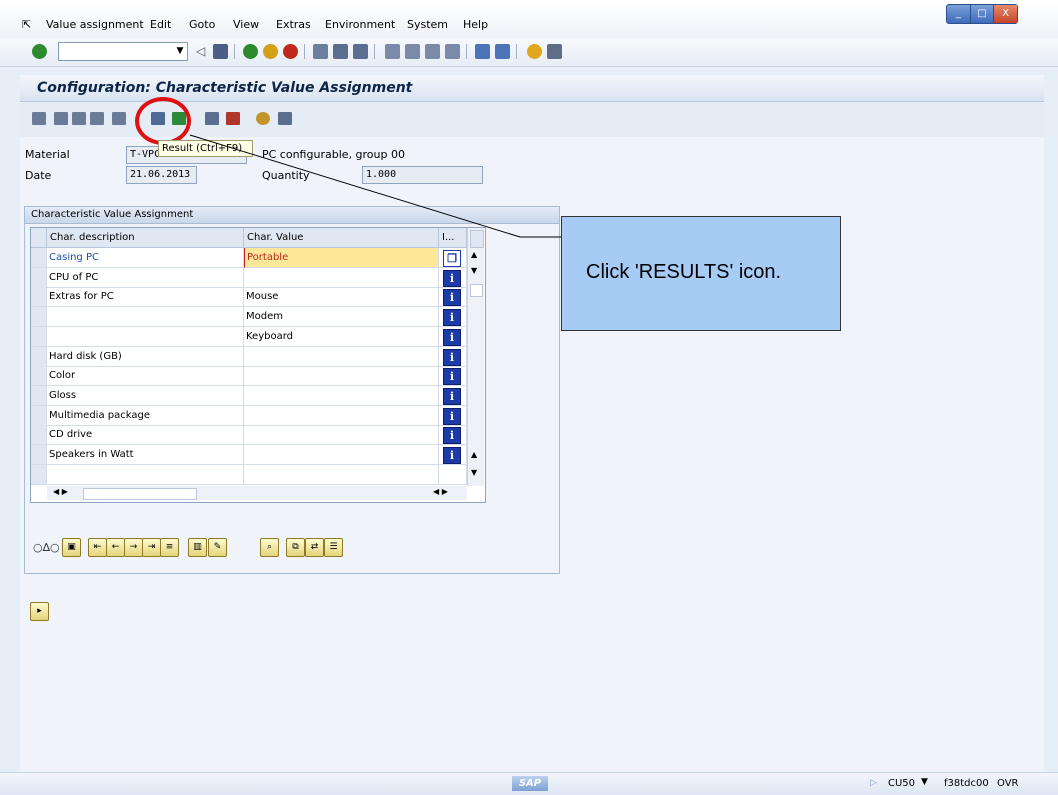 The height and width of the screenshot is (795, 1058). What do you see at coordinates (375, 186) in the screenshot?
I see `callout-connector` at bounding box center [375, 186].